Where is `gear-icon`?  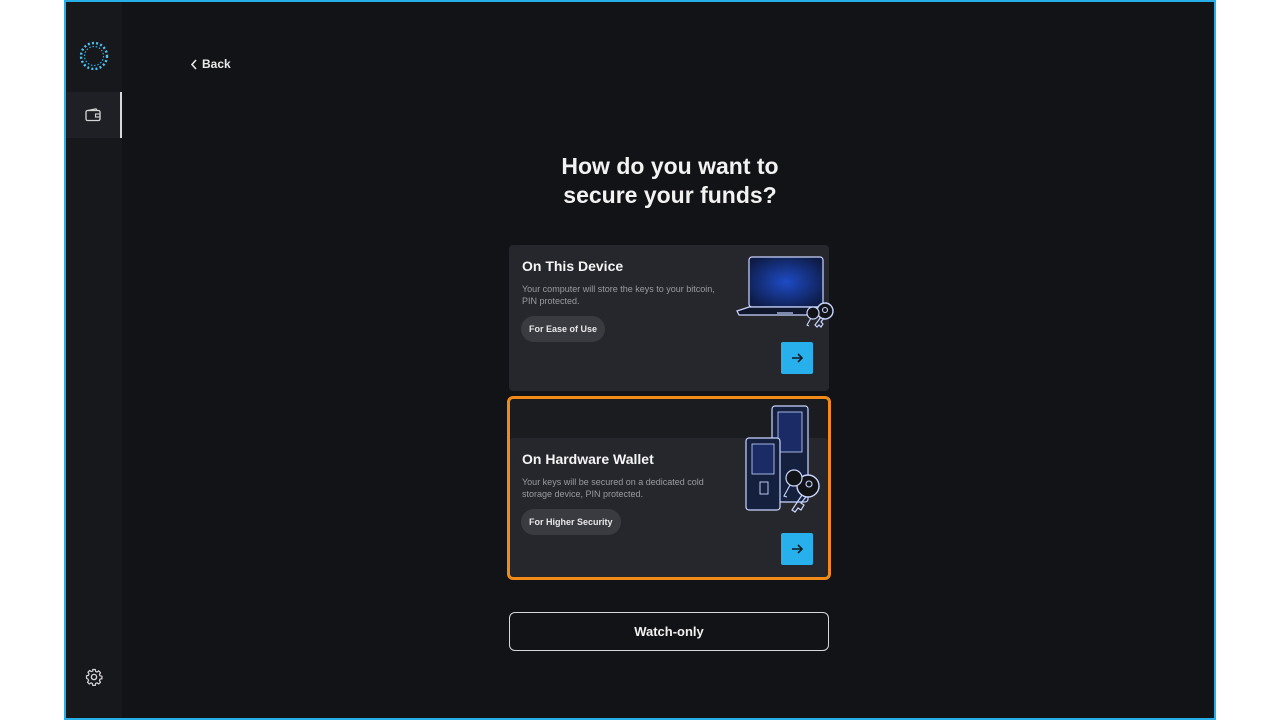 gear-icon is located at coordinates (94, 677).